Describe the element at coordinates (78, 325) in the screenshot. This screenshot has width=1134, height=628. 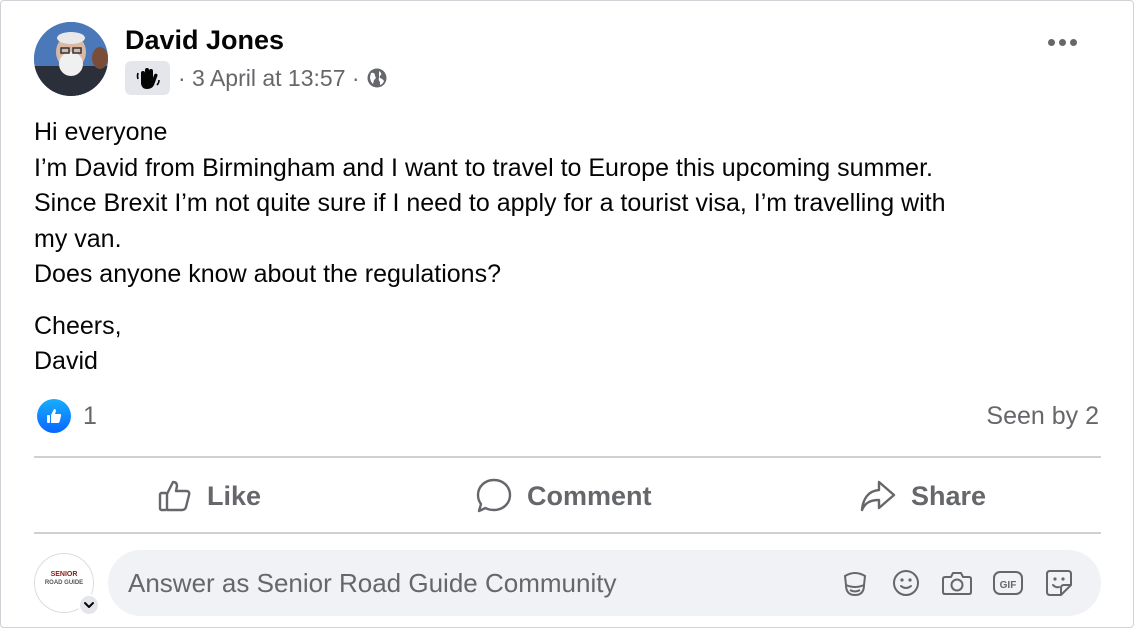
I see `signoff-line: Cheers,` at that location.